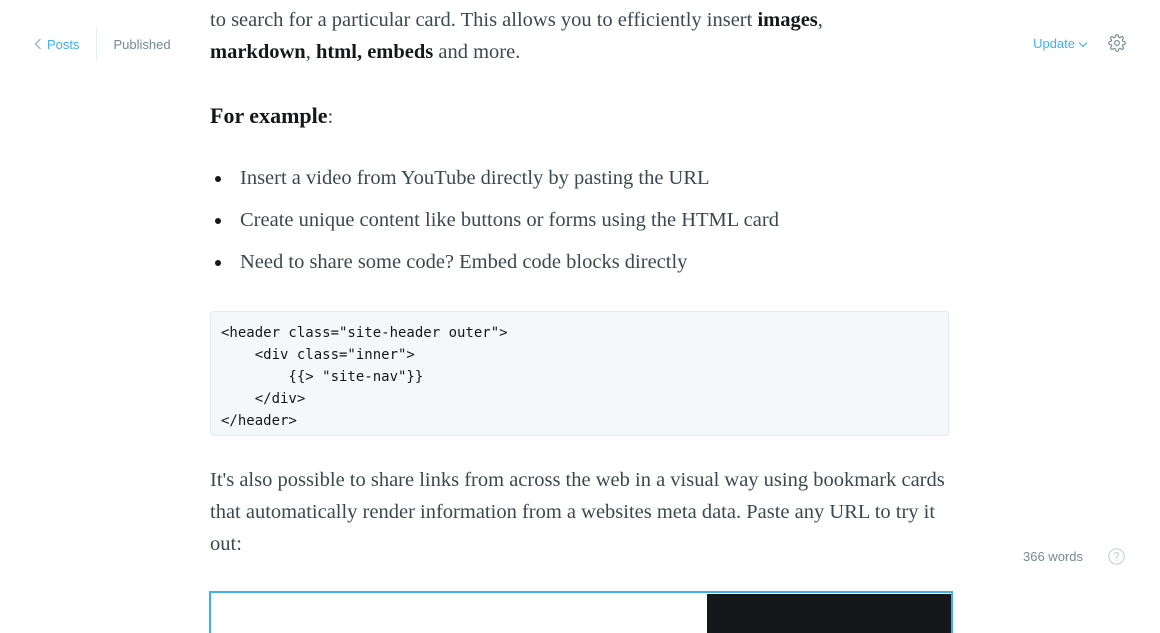 This screenshot has width=1160, height=633. I want to click on bookmark-card, so click(581, 612).